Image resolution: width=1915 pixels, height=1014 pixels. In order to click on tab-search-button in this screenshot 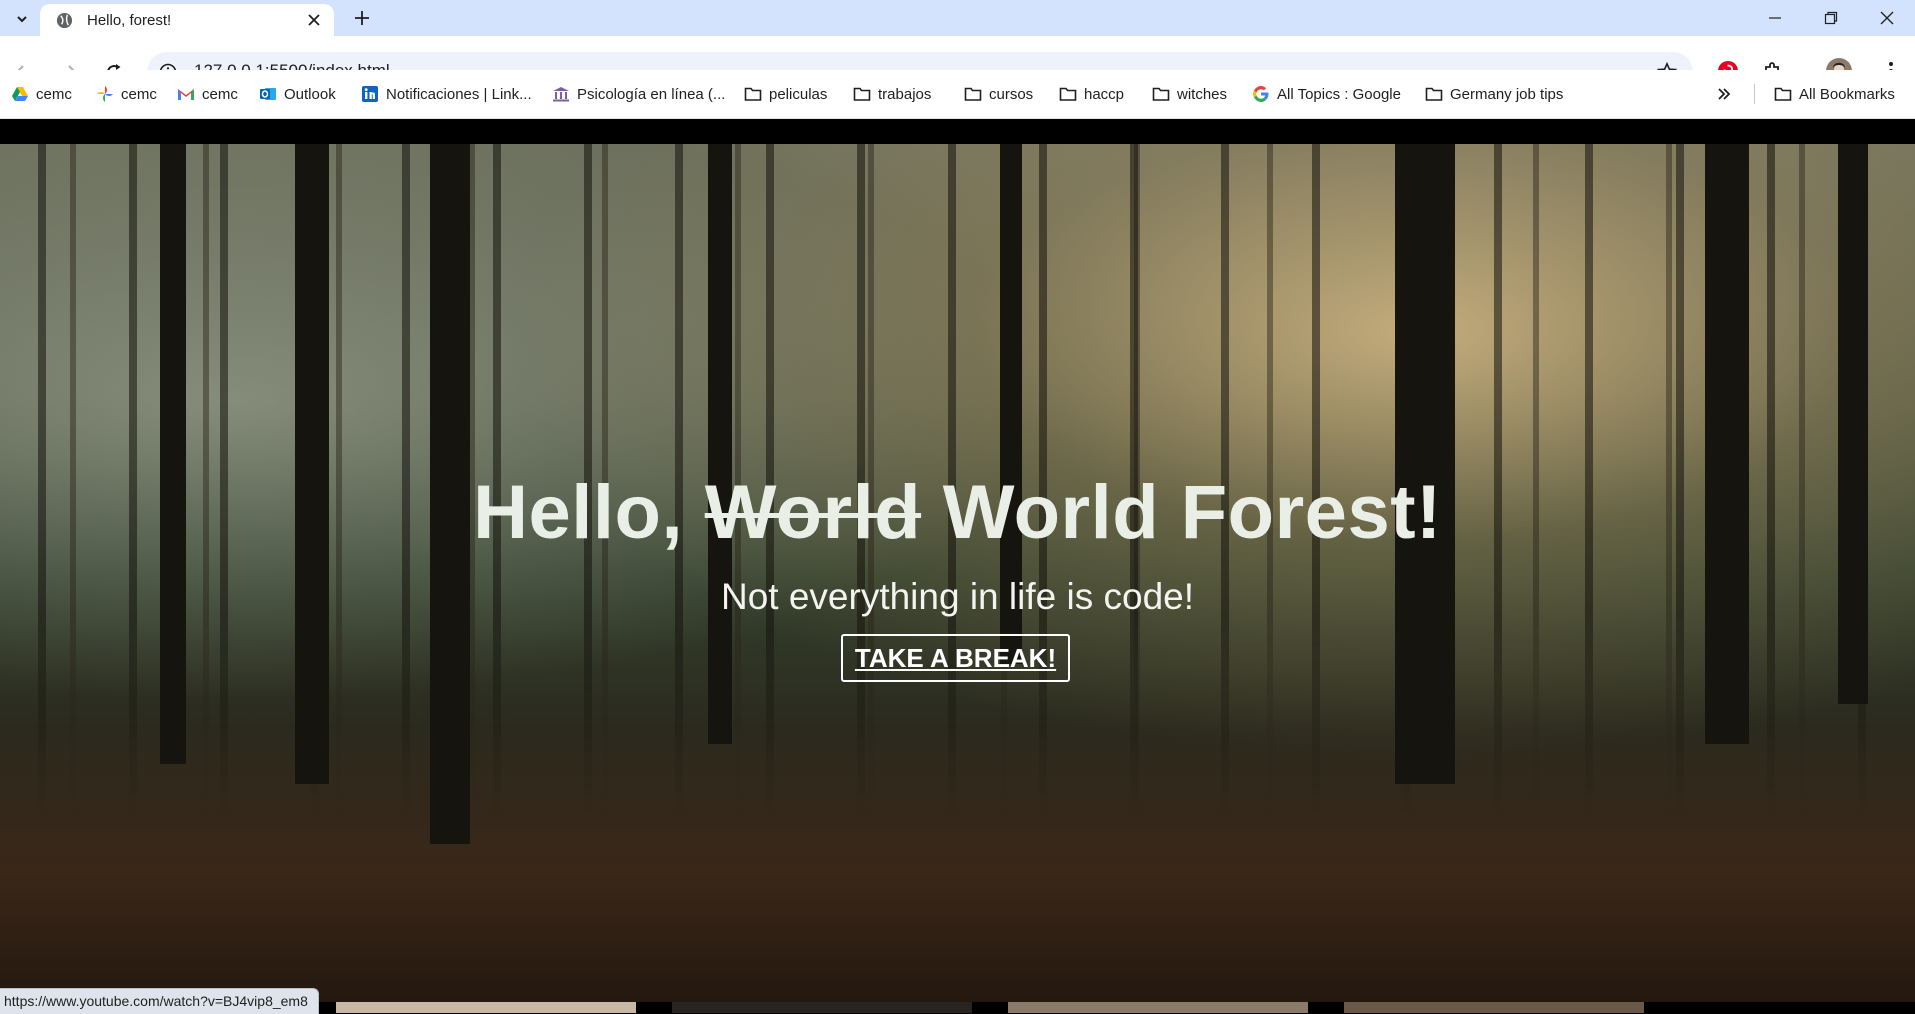, I will do `click(22, 19)`.